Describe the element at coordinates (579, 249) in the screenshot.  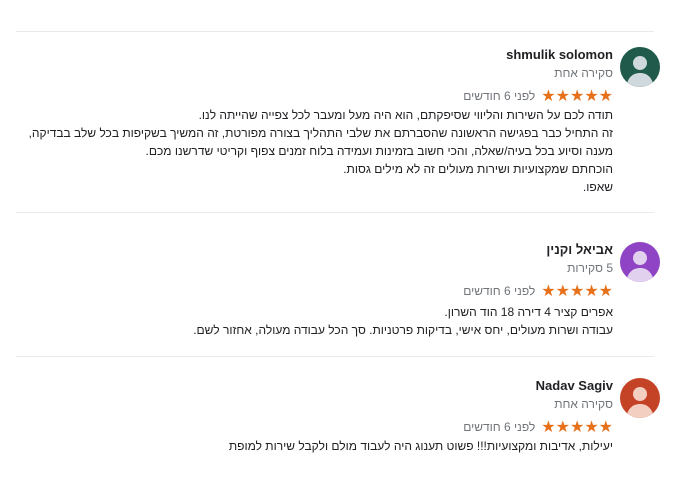
I see `reviewer-name: אביאל וקנין` at that location.